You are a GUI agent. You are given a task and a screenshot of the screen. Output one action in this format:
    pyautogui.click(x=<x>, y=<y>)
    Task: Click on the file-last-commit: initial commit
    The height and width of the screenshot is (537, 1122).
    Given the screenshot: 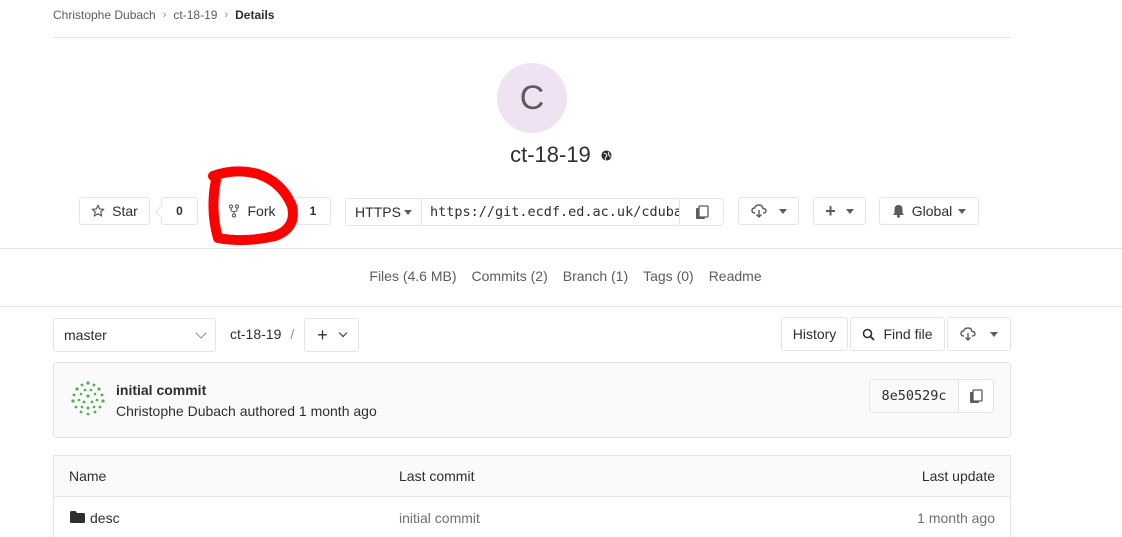 What is the action you would take?
    pyautogui.click(x=439, y=518)
    